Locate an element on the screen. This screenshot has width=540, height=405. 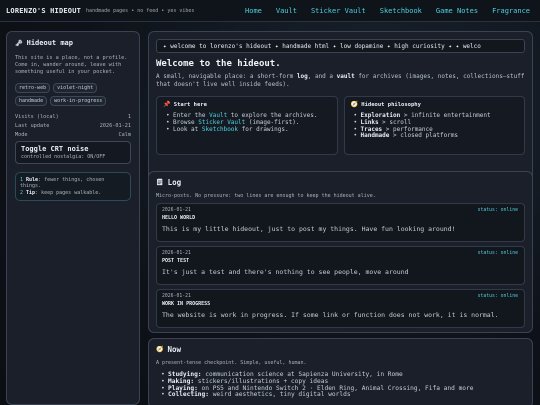
rule-number: 1 is located at coordinates (22, 179).